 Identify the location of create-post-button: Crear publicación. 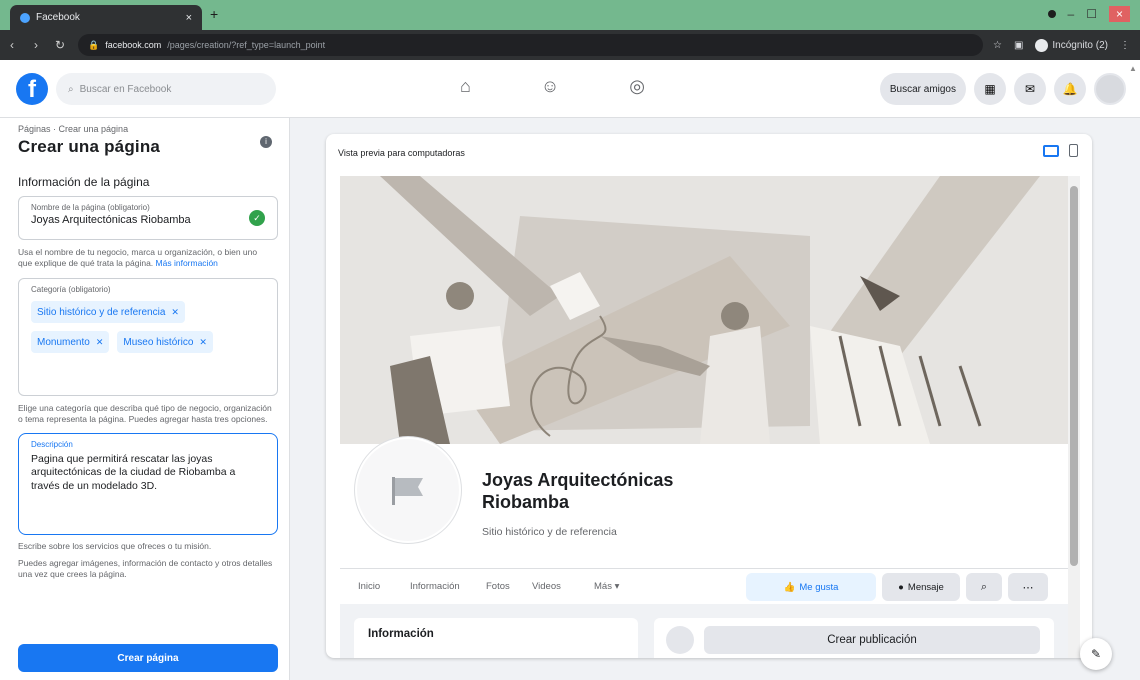
(872, 640).